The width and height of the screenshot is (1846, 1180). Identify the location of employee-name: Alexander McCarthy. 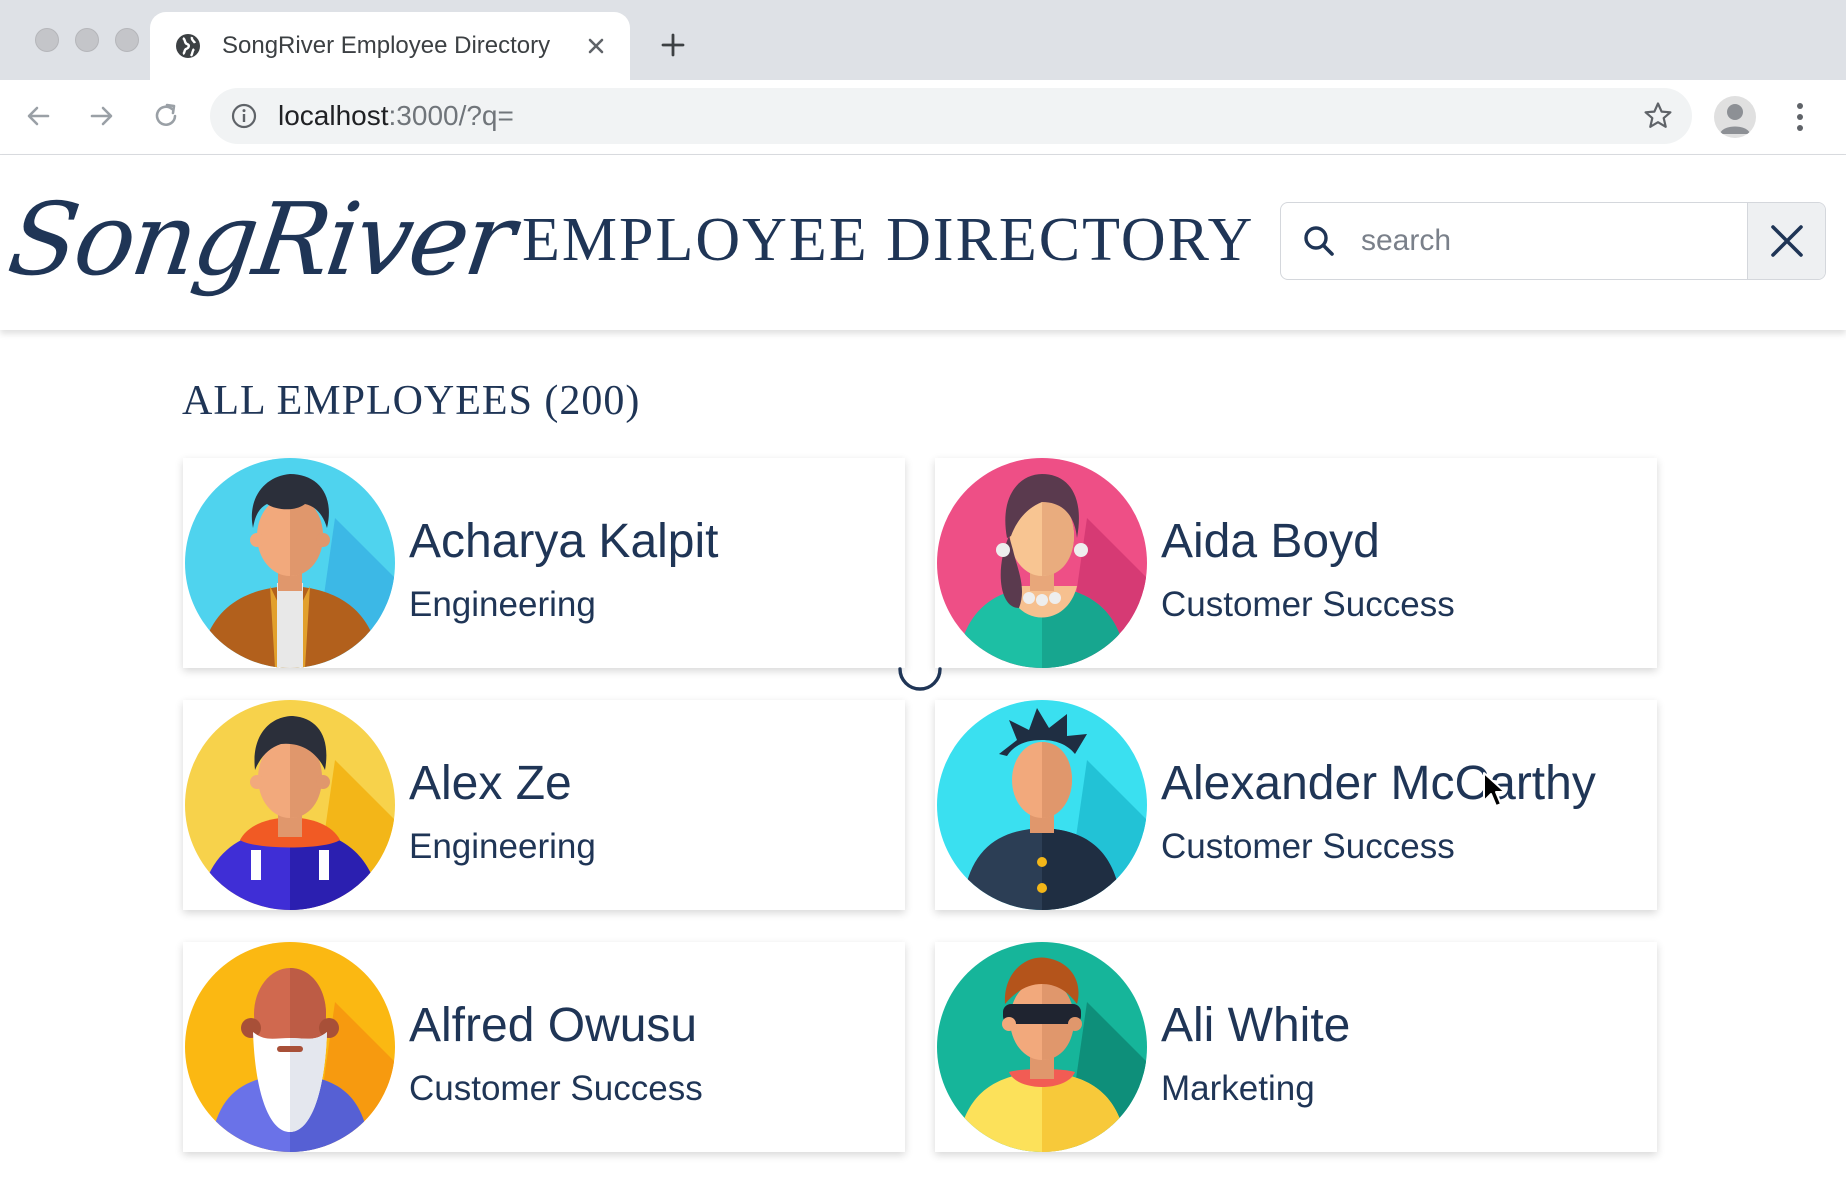
(1378, 783).